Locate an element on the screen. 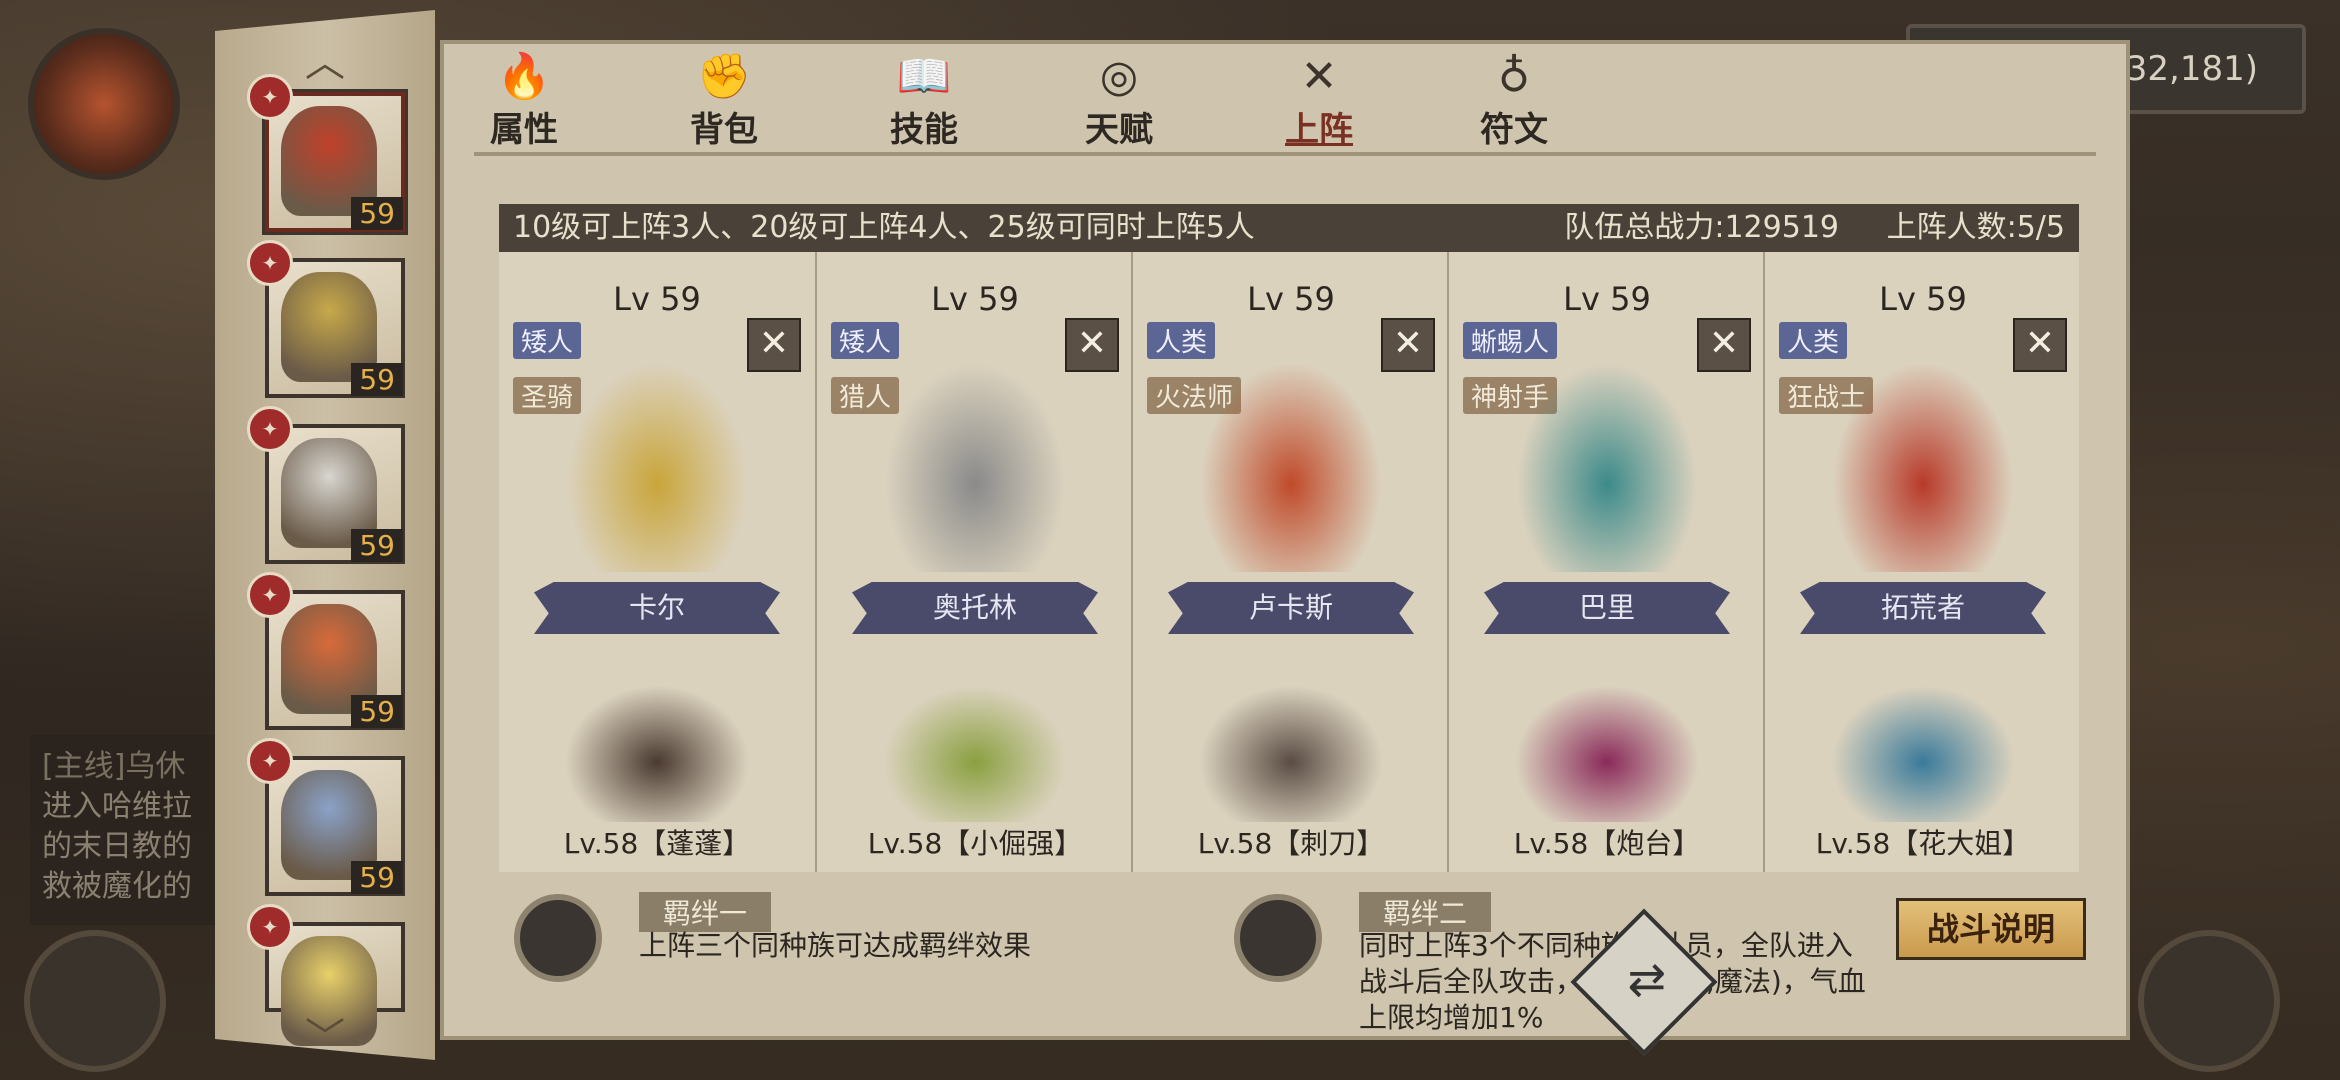 The height and width of the screenshot is (1080, 2340). lineup-slot: Lv 59 矮人 猎人 ✕ 奥托林 Lv.58【小倔强】 is located at coordinates (974, 562).